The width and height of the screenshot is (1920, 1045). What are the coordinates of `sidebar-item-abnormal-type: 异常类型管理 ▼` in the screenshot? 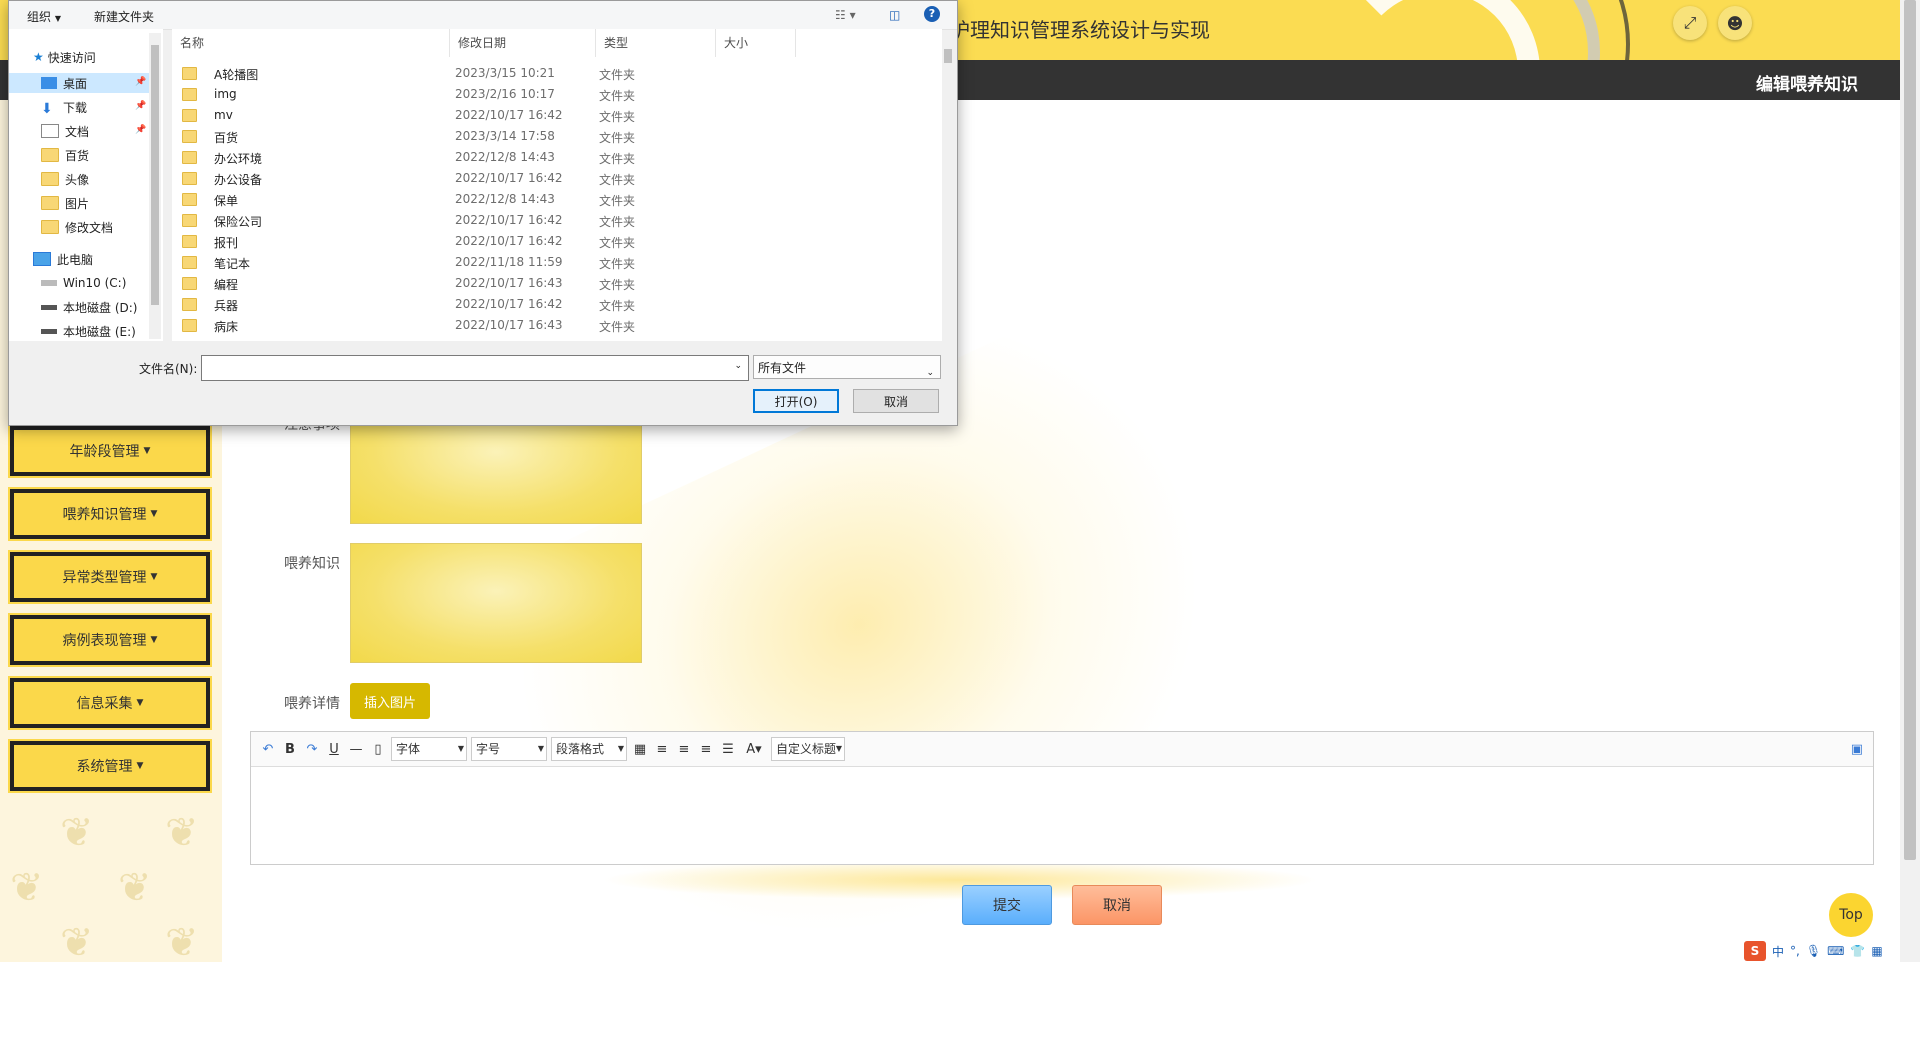 It's located at (110, 577).